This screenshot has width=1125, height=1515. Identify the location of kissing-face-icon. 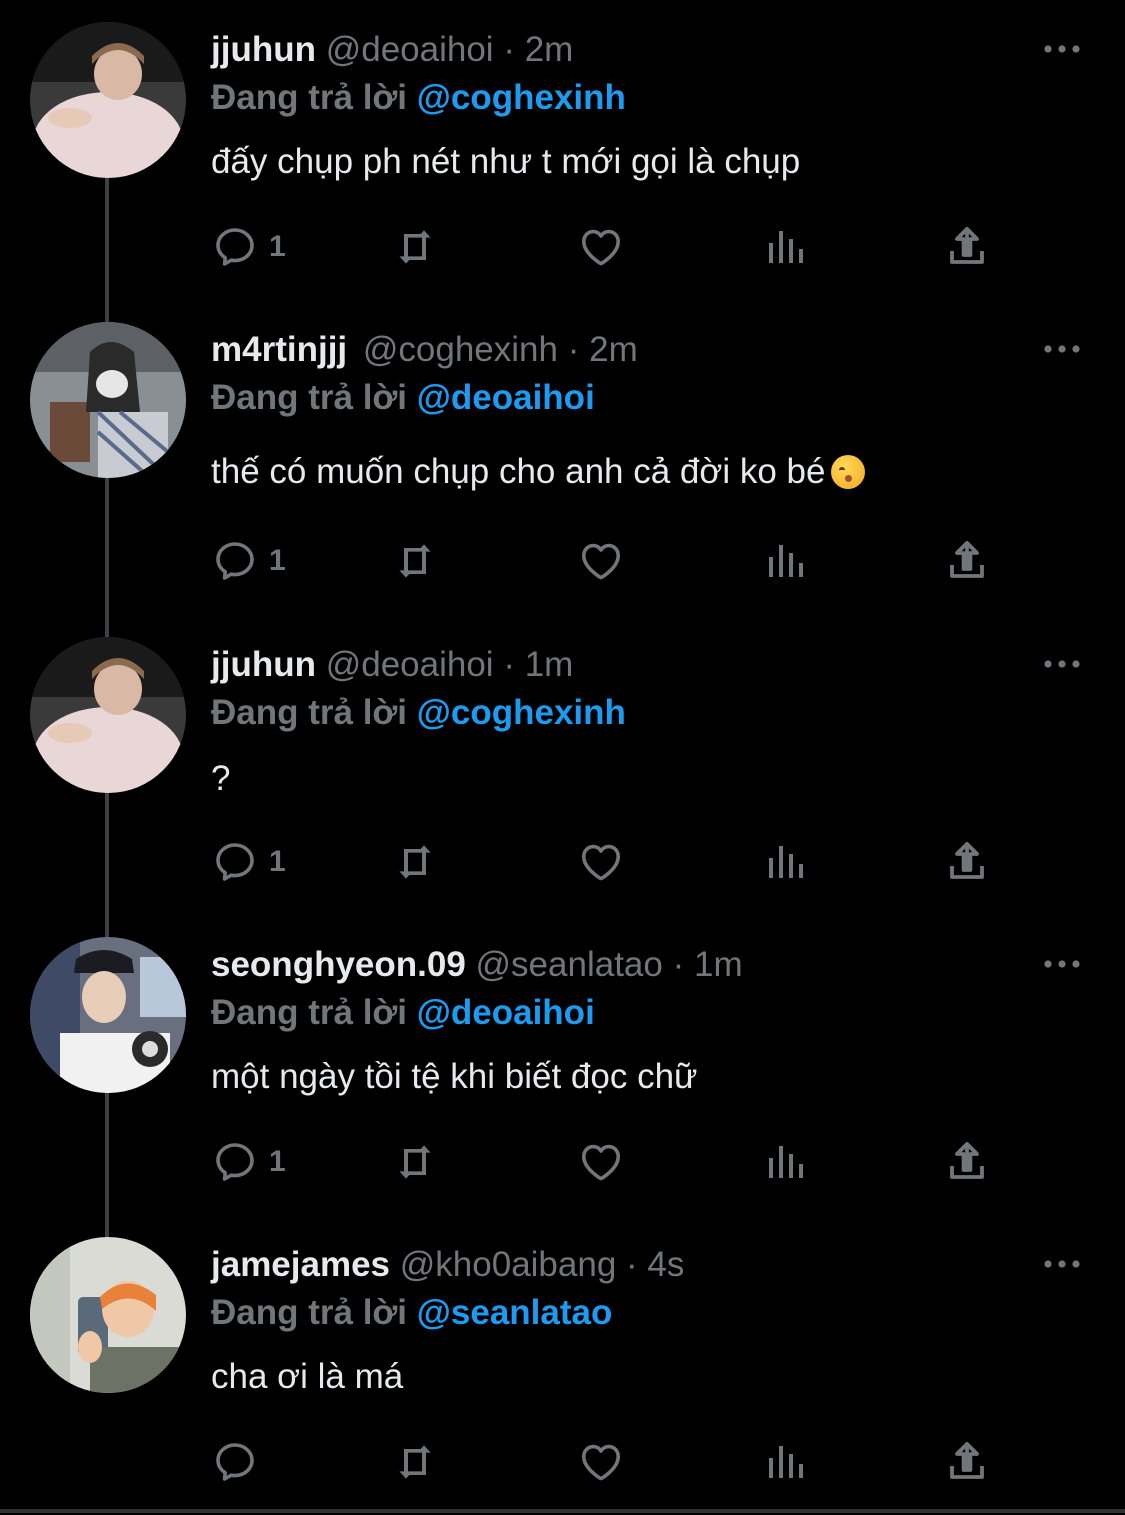
(848, 472).